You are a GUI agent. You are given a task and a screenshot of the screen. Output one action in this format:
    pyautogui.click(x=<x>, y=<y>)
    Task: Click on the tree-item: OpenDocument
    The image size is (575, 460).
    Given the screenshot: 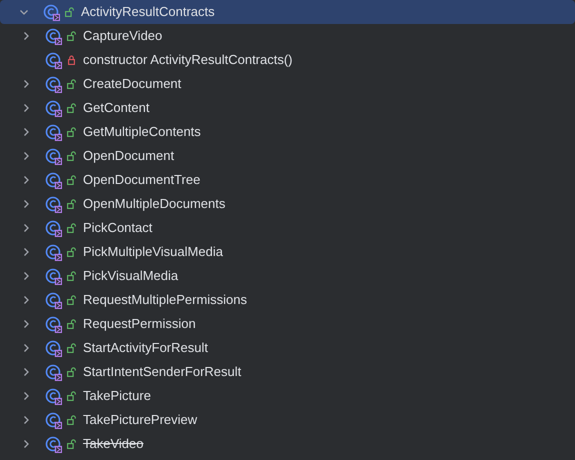 What is the action you would take?
    pyautogui.click(x=287, y=156)
    